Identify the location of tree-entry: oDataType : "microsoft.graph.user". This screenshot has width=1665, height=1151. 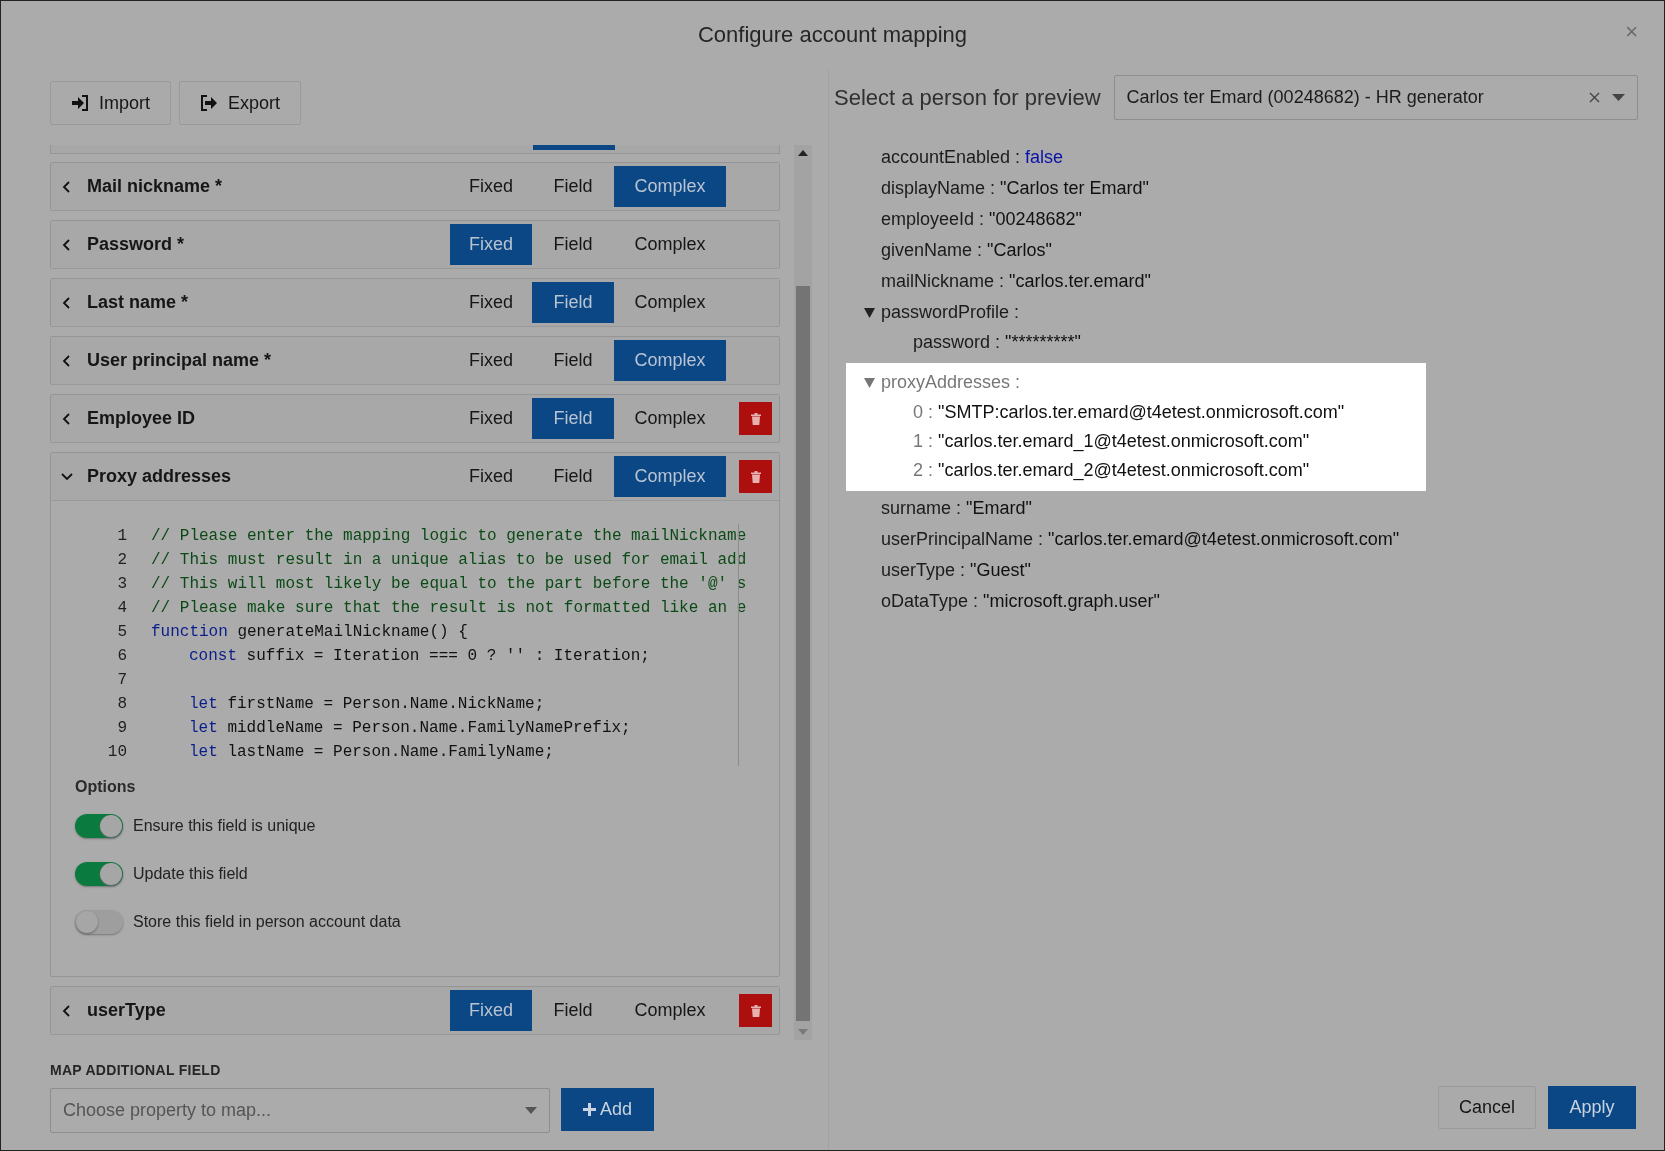
(1020, 601).